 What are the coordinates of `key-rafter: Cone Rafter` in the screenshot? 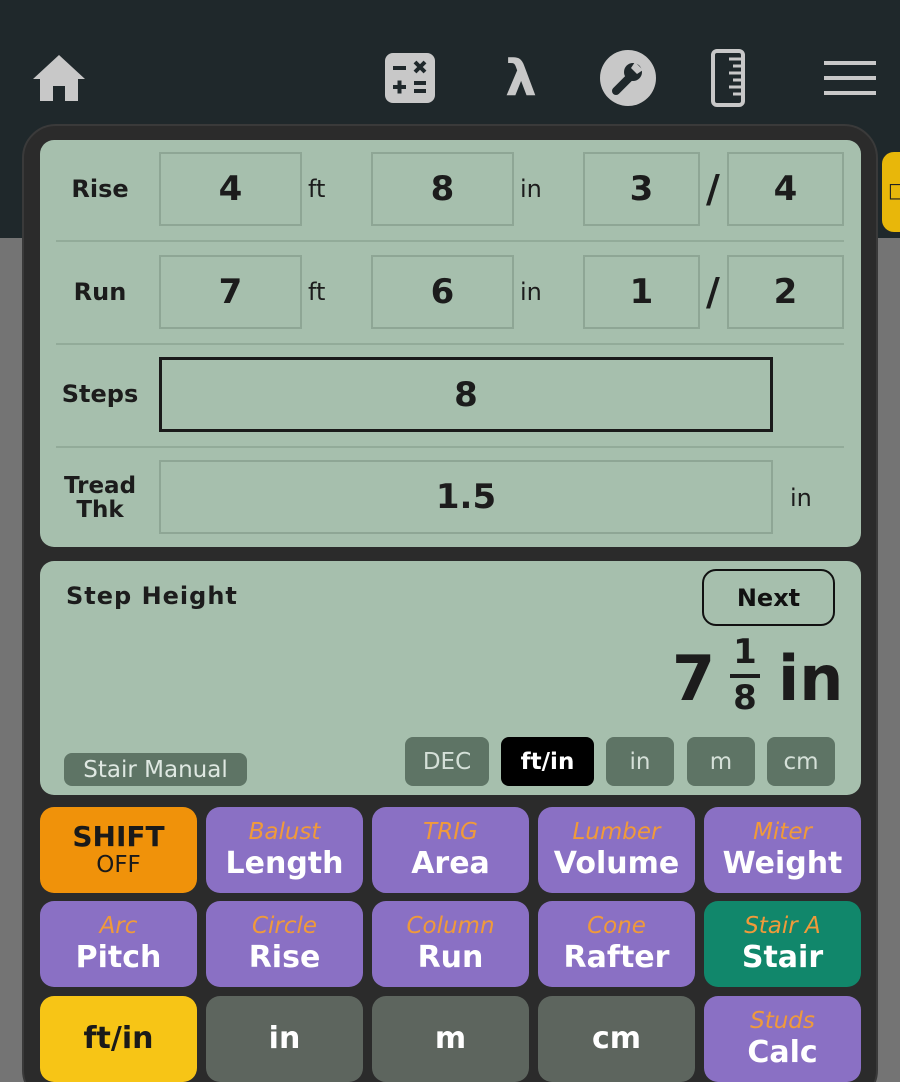 It's located at (616, 944).